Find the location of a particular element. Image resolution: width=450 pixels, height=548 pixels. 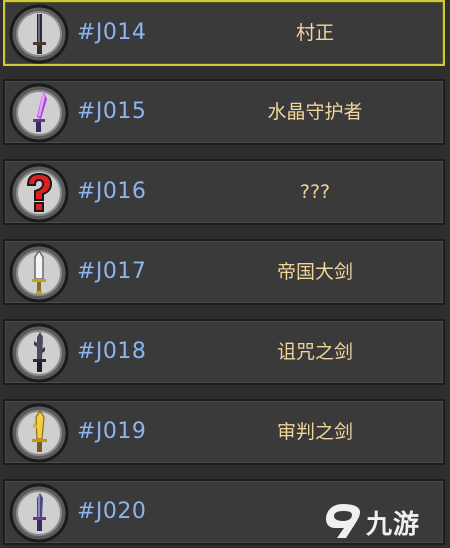

item-code: #J017 is located at coordinates (112, 271).